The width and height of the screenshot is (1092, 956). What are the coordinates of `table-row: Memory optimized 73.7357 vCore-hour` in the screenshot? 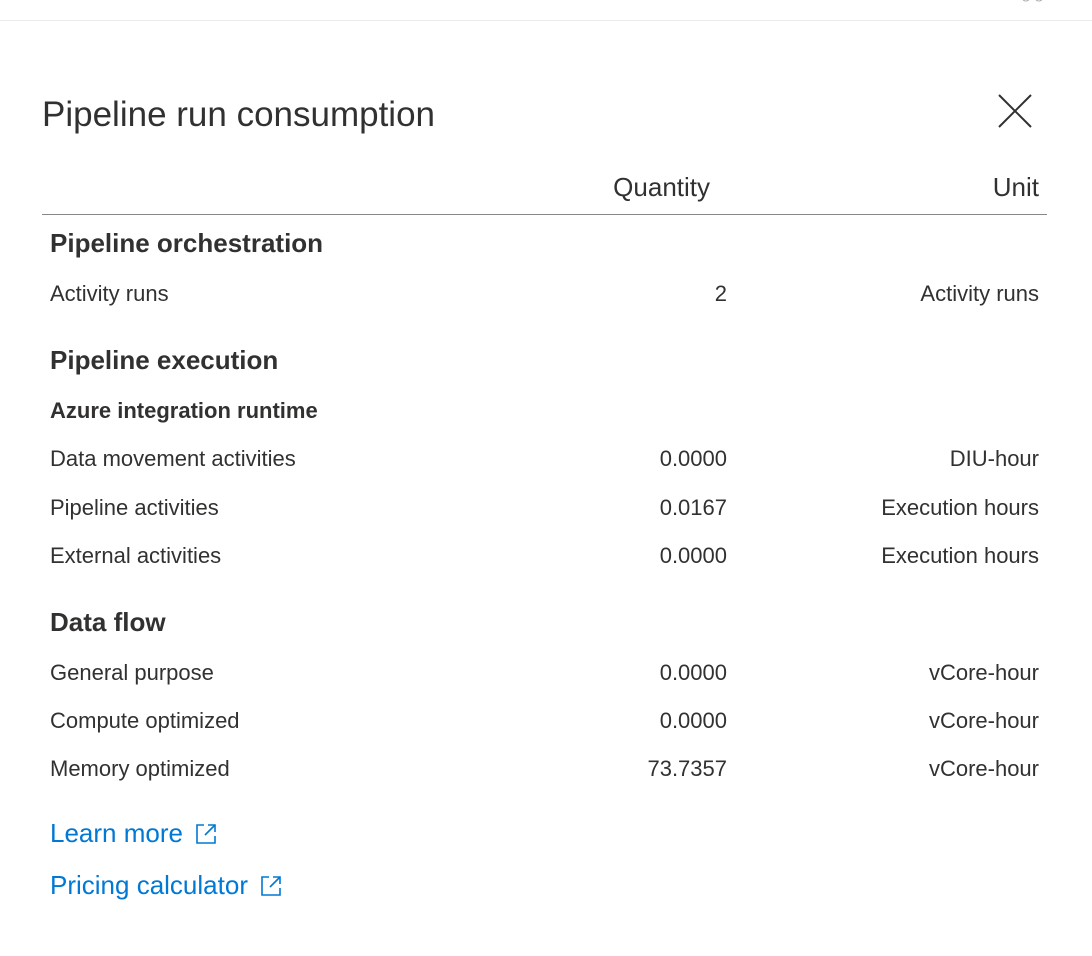 It's located at (544, 772).